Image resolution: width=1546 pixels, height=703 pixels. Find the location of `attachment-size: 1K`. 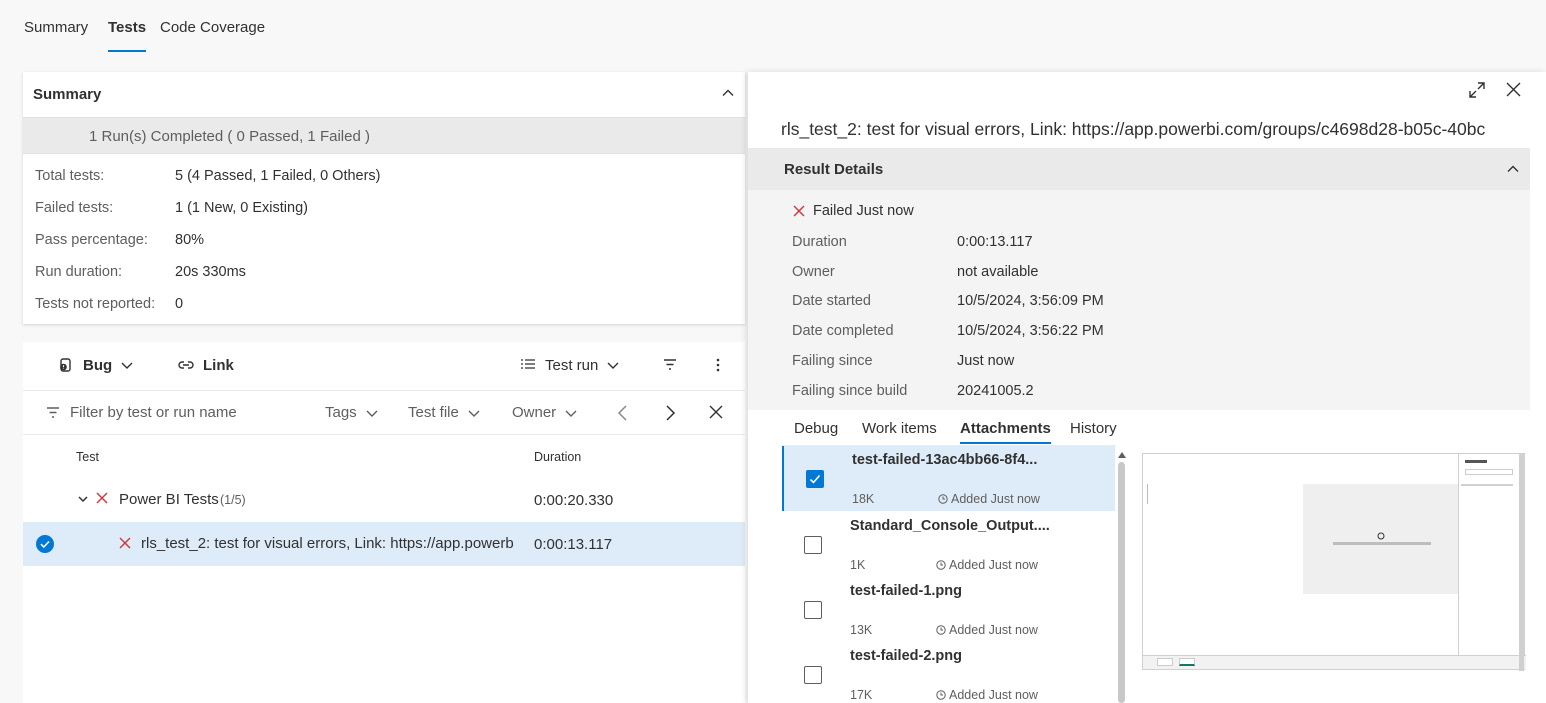

attachment-size: 1K is located at coordinates (858, 565).